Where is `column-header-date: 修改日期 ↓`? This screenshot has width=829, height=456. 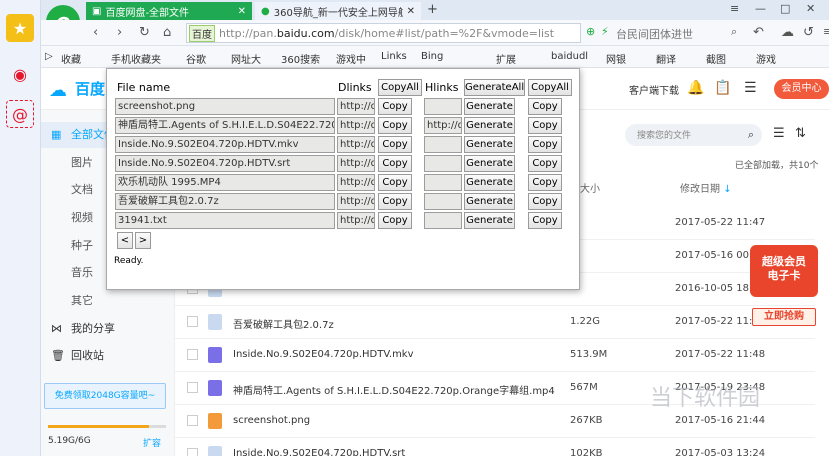
column-header-date: 修改日期 ↓ is located at coordinates (706, 187).